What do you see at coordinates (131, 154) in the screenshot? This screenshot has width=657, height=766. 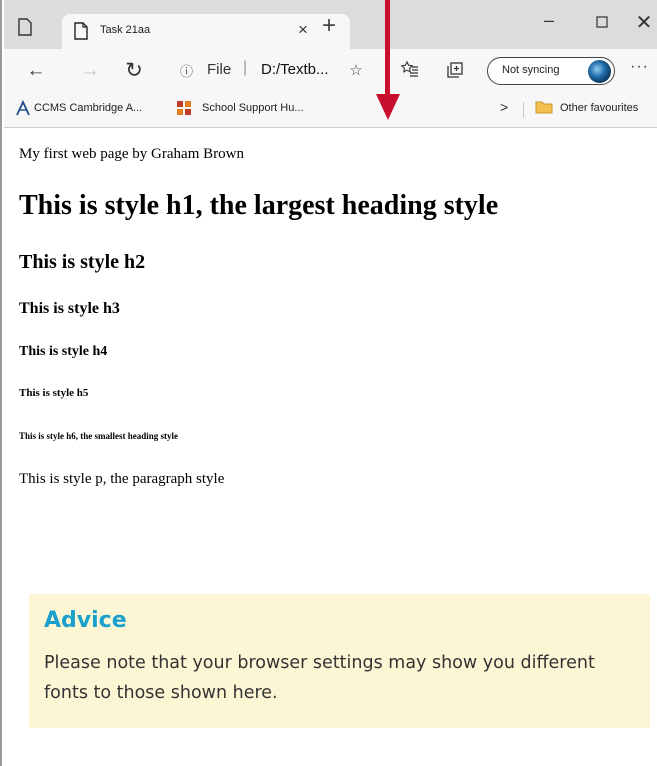 I see `intro-text: My first web page by Graham Brown` at bounding box center [131, 154].